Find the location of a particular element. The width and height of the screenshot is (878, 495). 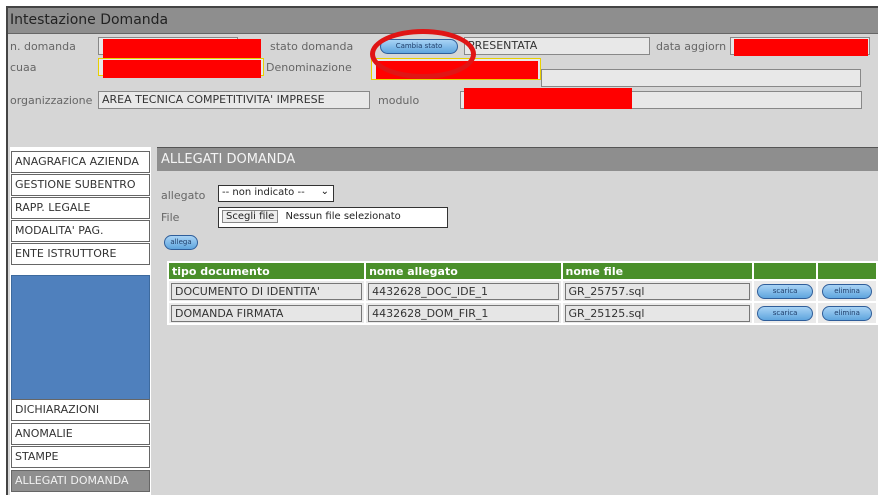

file-status: Nessun file selezionato is located at coordinates (343, 216).